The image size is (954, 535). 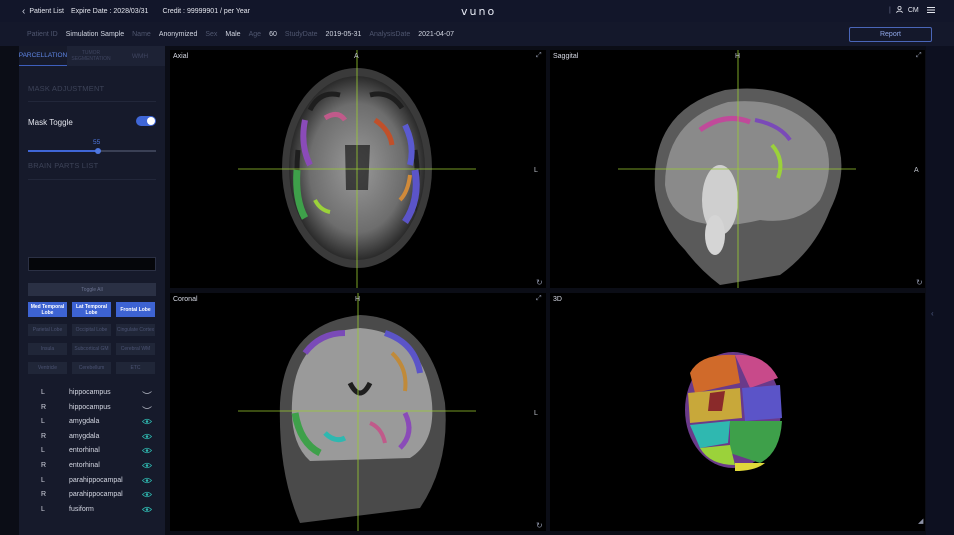 What do you see at coordinates (81, 509) in the screenshot?
I see `part-name: fusiform` at bounding box center [81, 509].